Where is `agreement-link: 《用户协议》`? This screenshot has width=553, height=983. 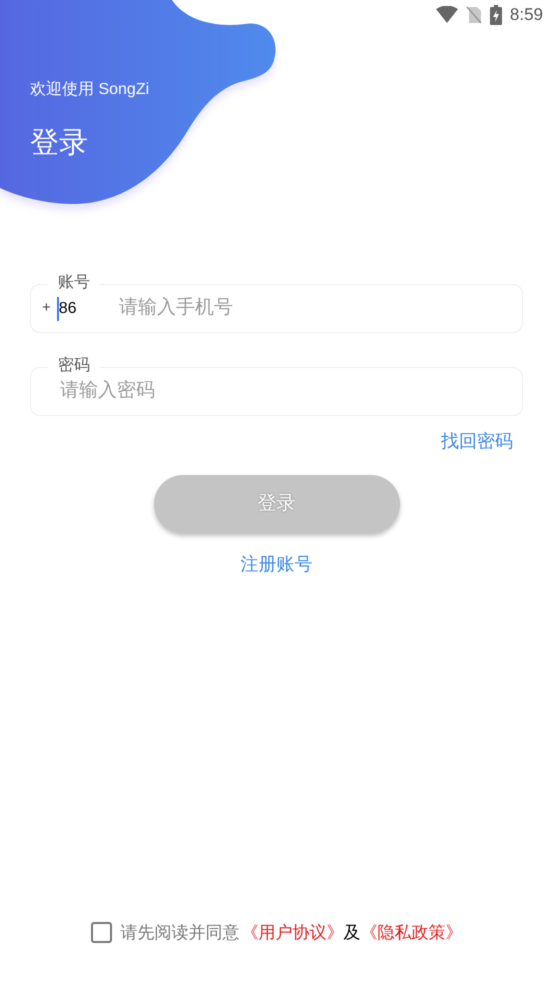 agreement-link: 《用户协议》 is located at coordinates (293, 932).